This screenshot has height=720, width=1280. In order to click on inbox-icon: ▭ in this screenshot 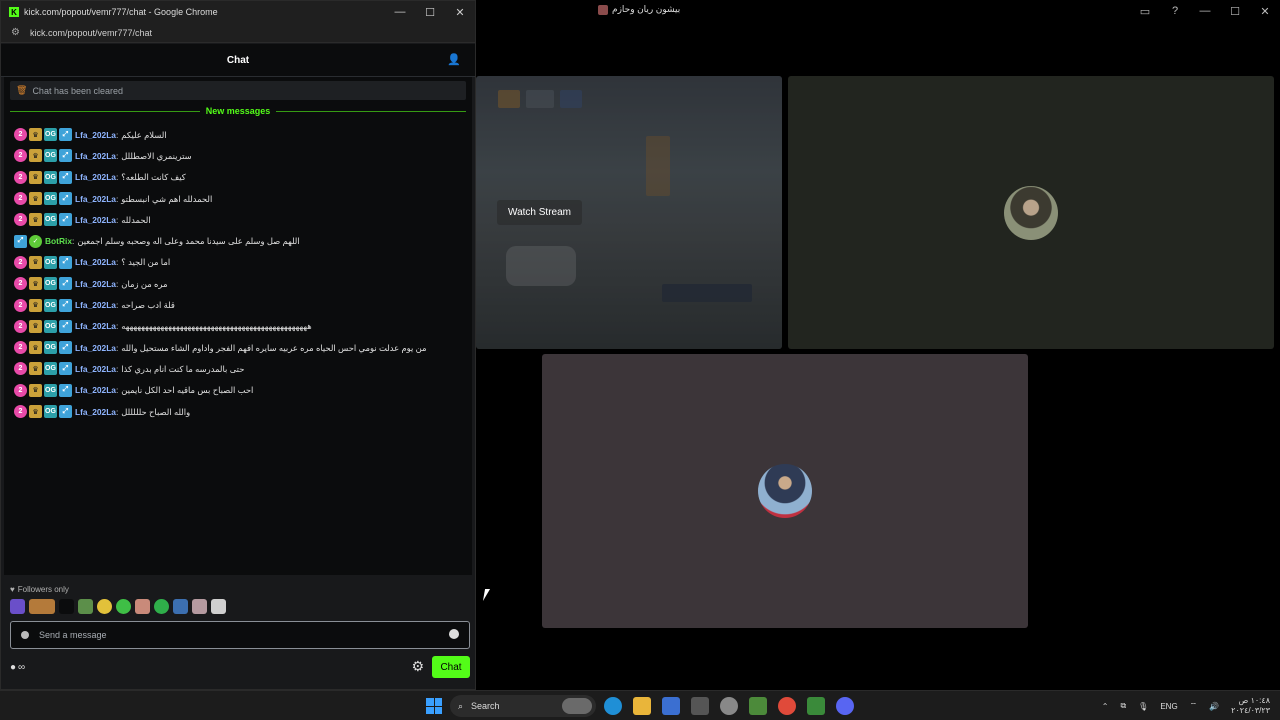, I will do `click(1145, 11)`.